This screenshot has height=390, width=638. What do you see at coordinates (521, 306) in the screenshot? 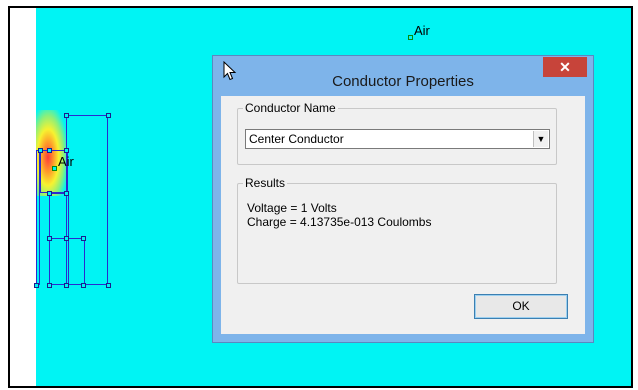
I see `ok-button: OK` at bounding box center [521, 306].